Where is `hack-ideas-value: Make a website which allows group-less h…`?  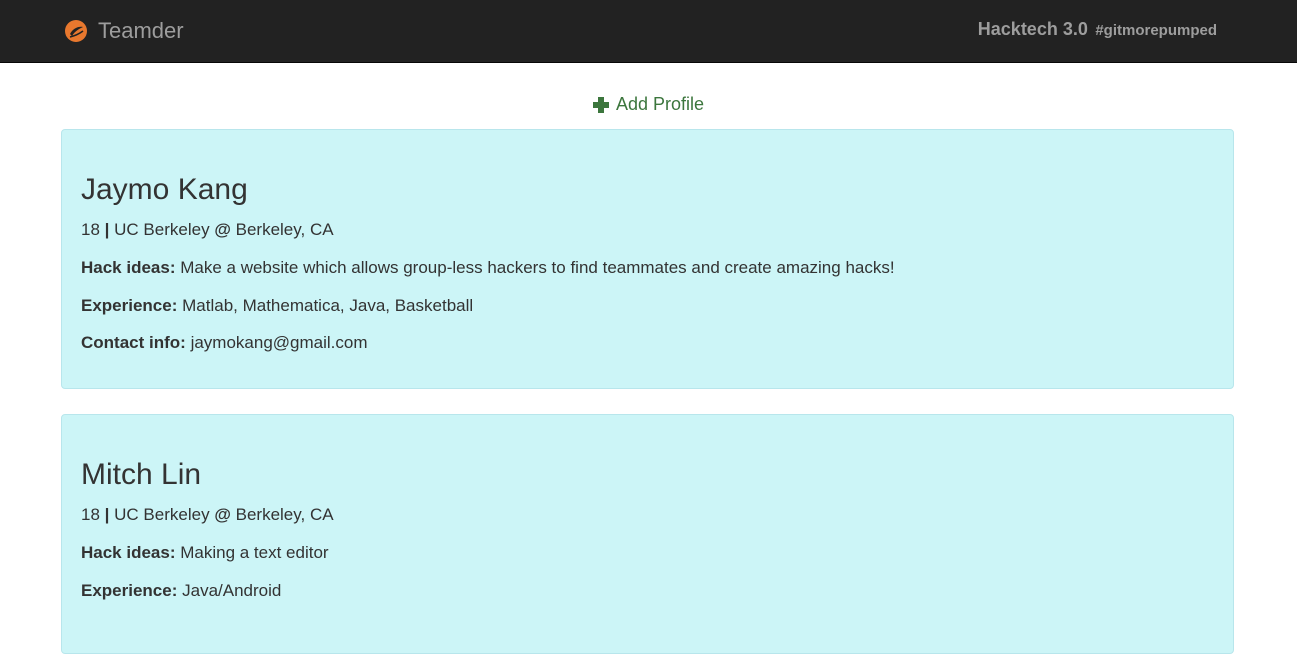 hack-ideas-value: Make a website which allows group-less h… is located at coordinates (537, 267).